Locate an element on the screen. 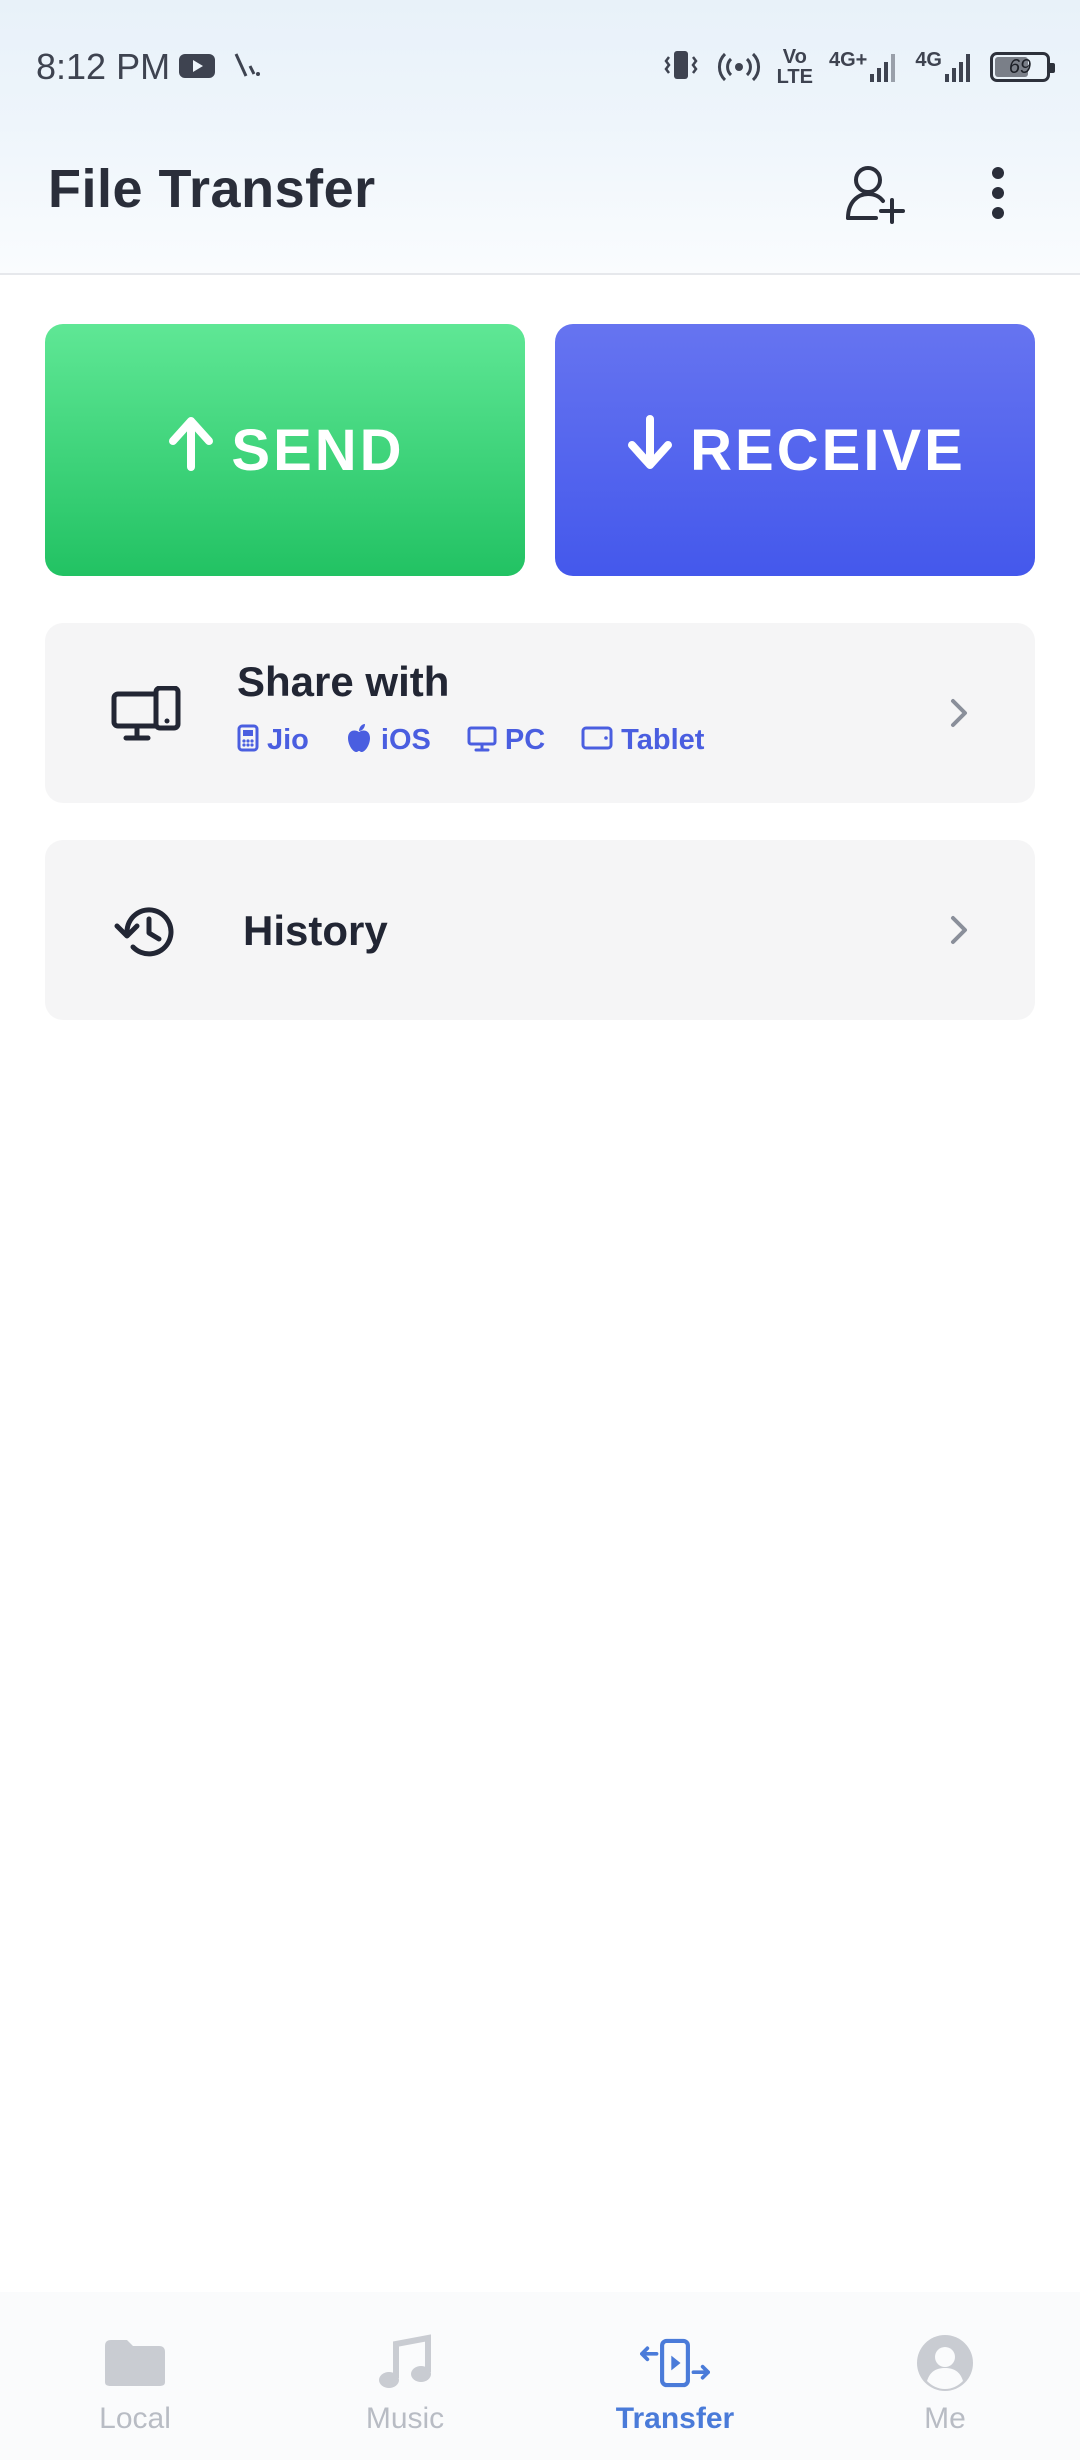  nav-item-me: Me is located at coordinates (945, 2376).